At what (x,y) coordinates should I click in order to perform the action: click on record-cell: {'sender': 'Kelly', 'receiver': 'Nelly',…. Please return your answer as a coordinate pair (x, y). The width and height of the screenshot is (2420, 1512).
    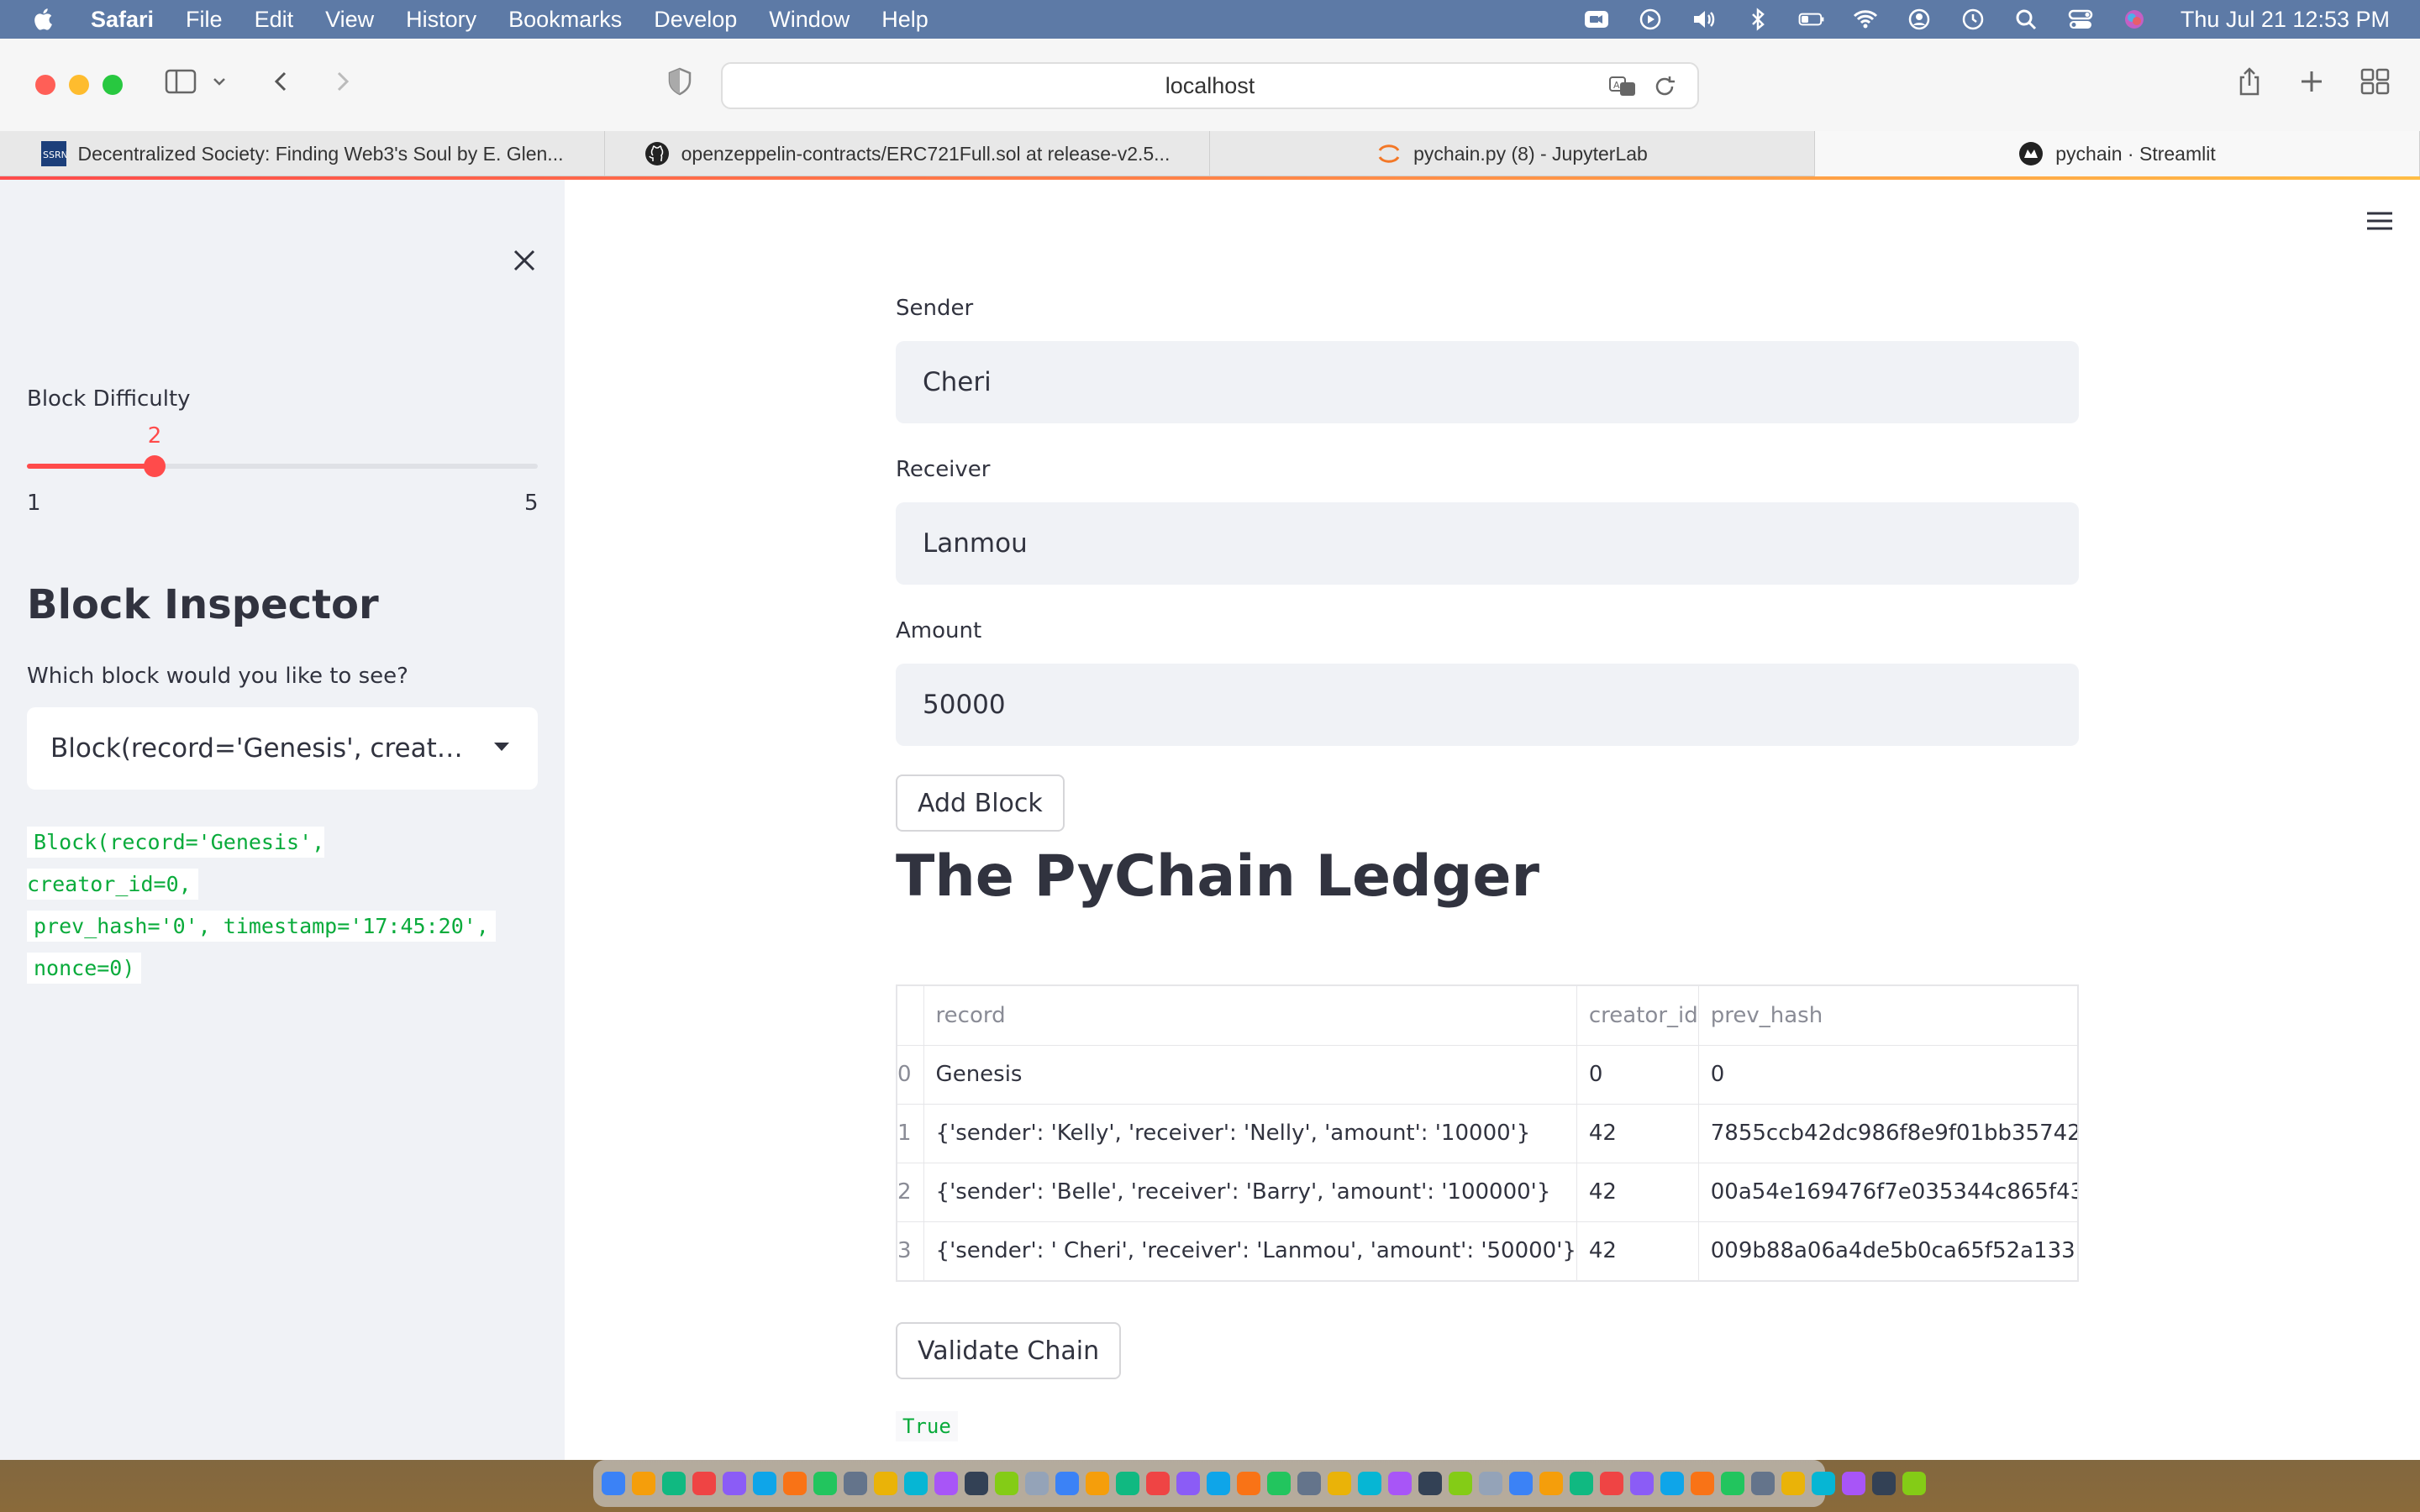
    Looking at the image, I should click on (1250, 1133).